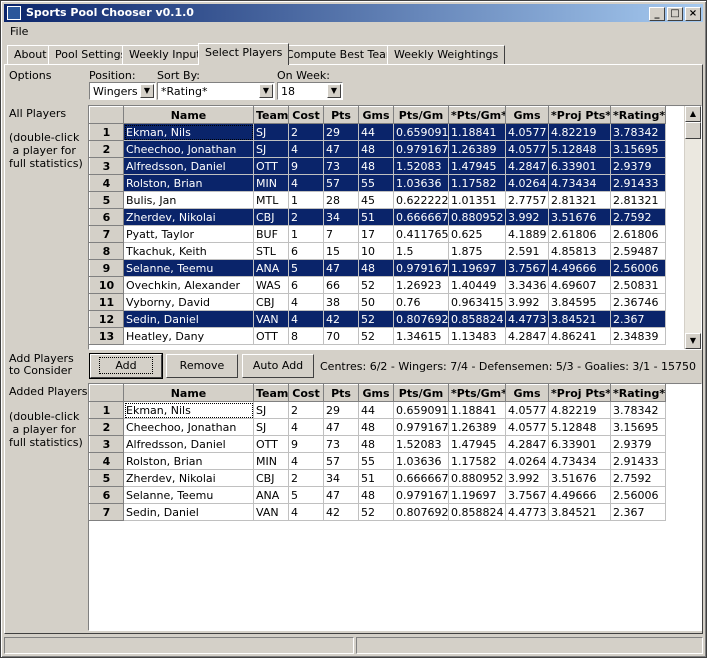 This screenshot has height=658, width=707. What do you see at coordinates (106, 268) in the screenshot?
I see `row-number: 9` at bounding box center [106, 268].